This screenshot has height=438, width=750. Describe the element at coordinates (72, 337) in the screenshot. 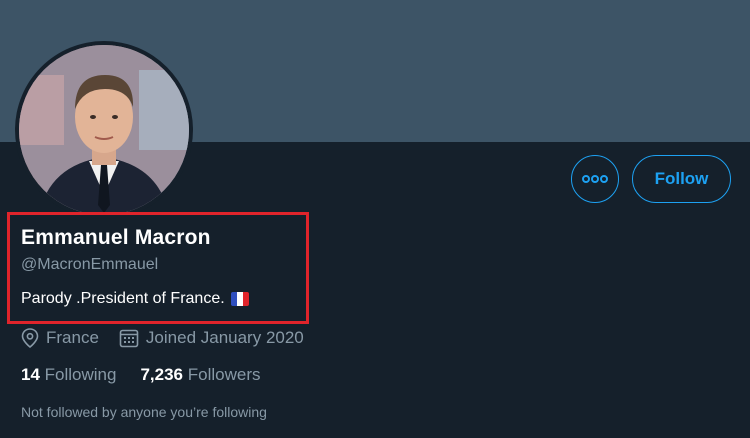

I see `location-text: France` at that location.